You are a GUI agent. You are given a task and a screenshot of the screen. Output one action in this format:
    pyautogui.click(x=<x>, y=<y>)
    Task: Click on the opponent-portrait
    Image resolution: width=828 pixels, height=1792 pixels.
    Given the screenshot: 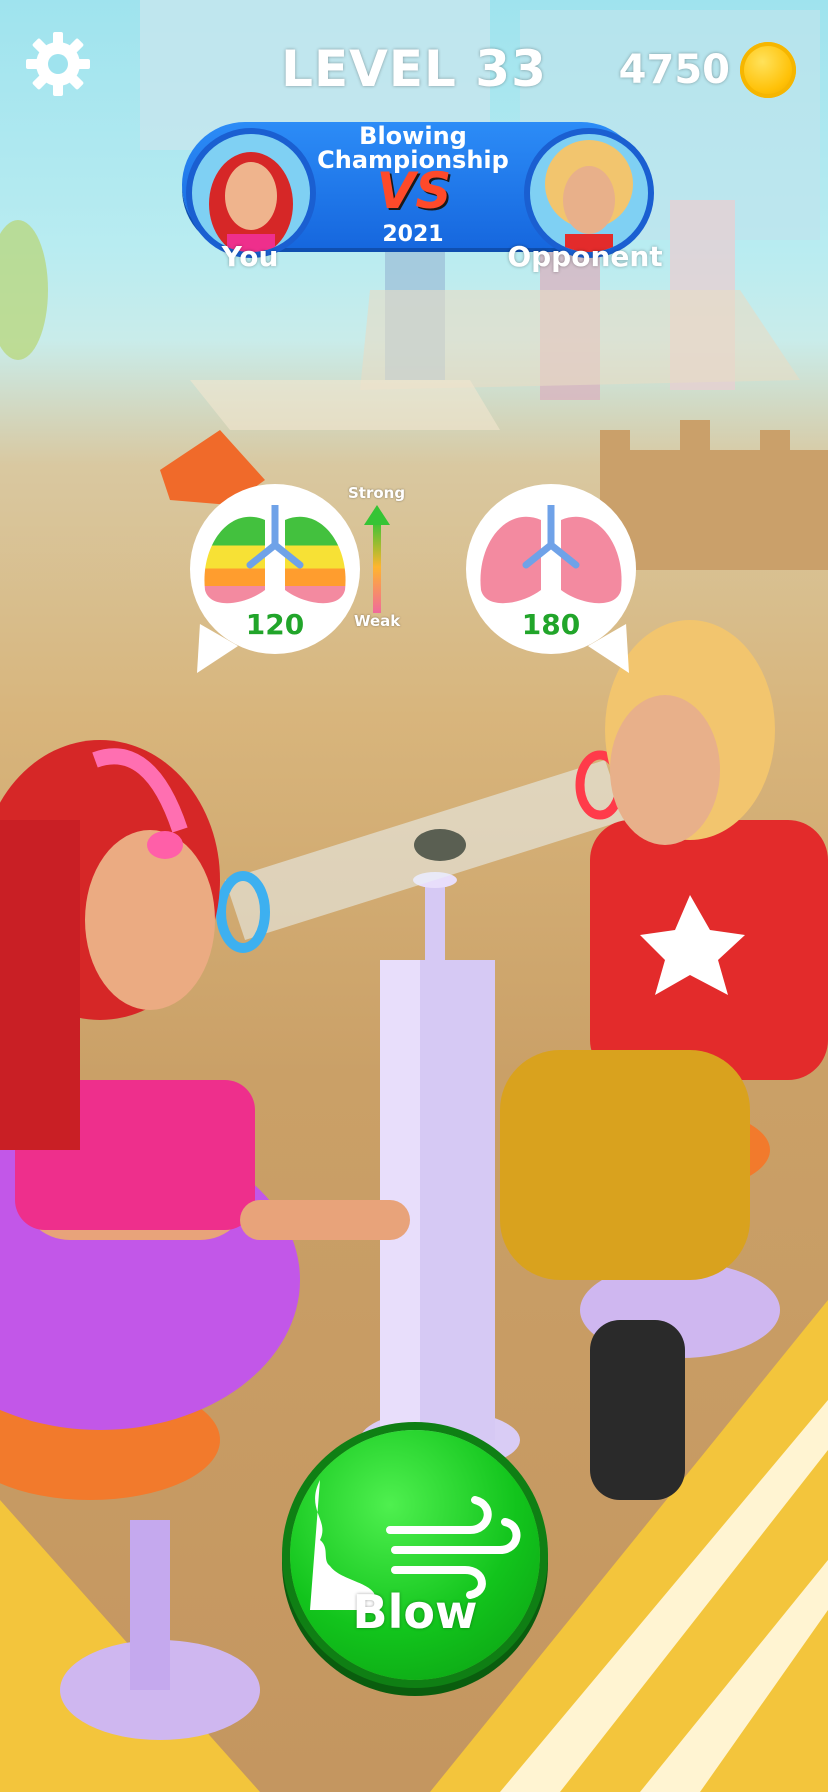 What is the action you would take?
    pyautogui.click(x=589, y=193)
    